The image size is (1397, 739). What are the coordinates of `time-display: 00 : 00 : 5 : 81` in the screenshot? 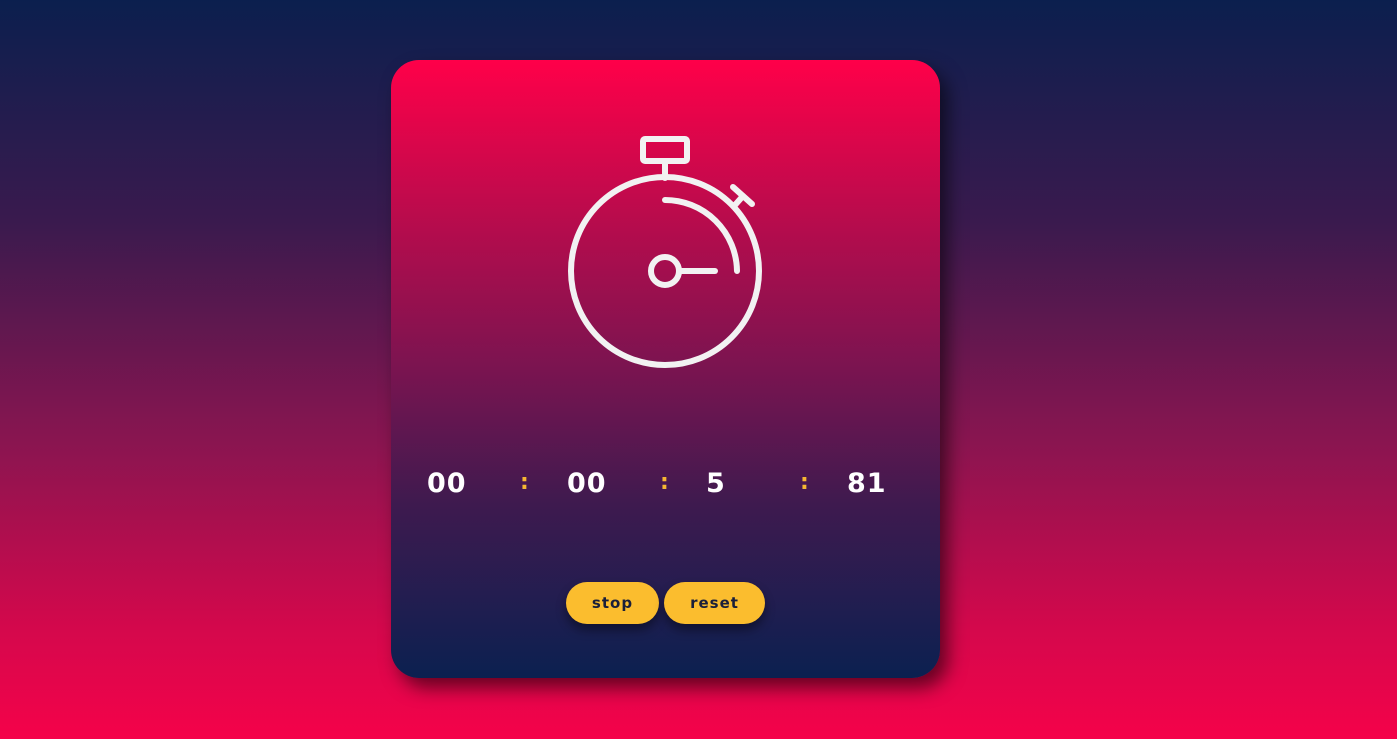 It's located at (665, 488).